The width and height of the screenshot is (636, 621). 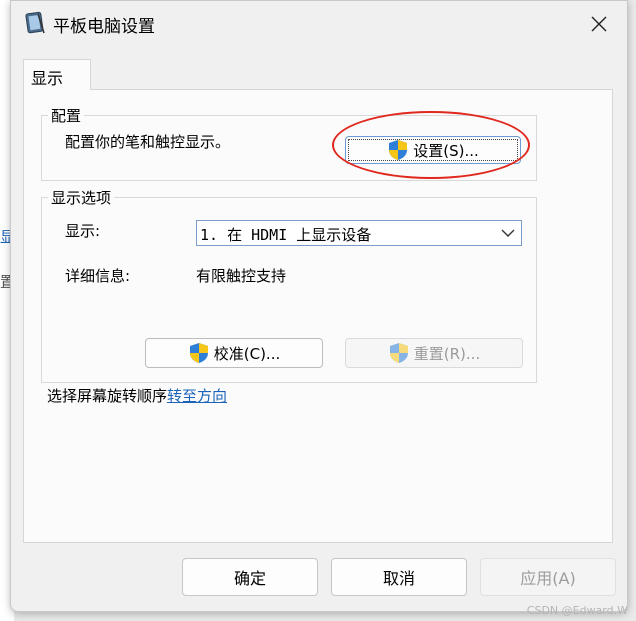 What do you see at coordinates (107, 396) in the screenshot?
I see `rotation-text: 选择屏幕旋转顺序` at bounding box center [107, 396].